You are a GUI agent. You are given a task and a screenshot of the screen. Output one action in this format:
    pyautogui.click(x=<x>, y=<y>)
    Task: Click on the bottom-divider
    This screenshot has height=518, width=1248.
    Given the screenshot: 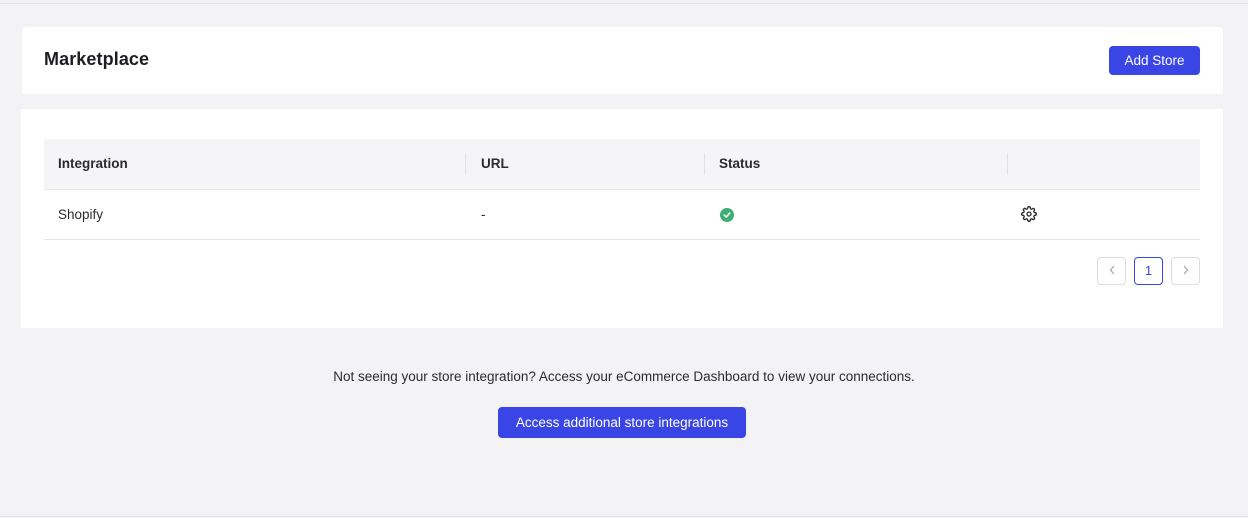 What is the action you would take?
    pyautogui.click(x=624, y=516)
    